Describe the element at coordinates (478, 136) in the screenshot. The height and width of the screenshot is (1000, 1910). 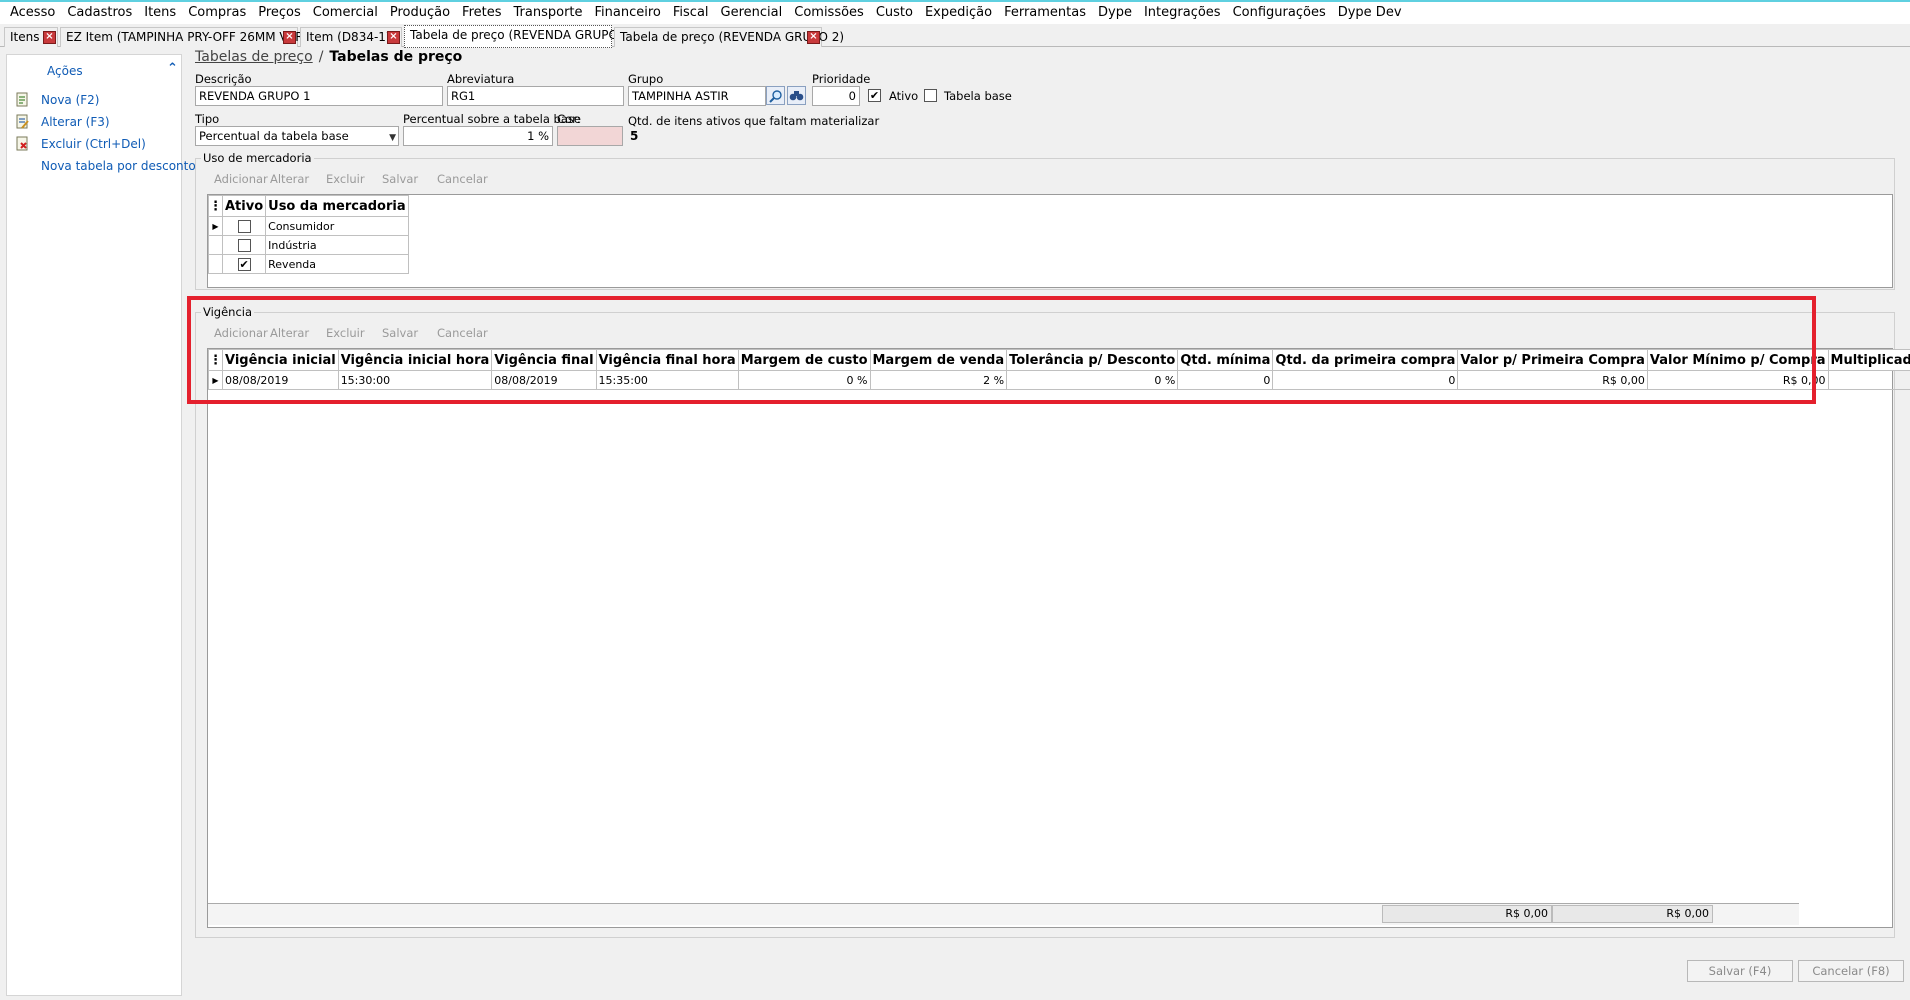
I see `percentual-field: 1 %` at that location.